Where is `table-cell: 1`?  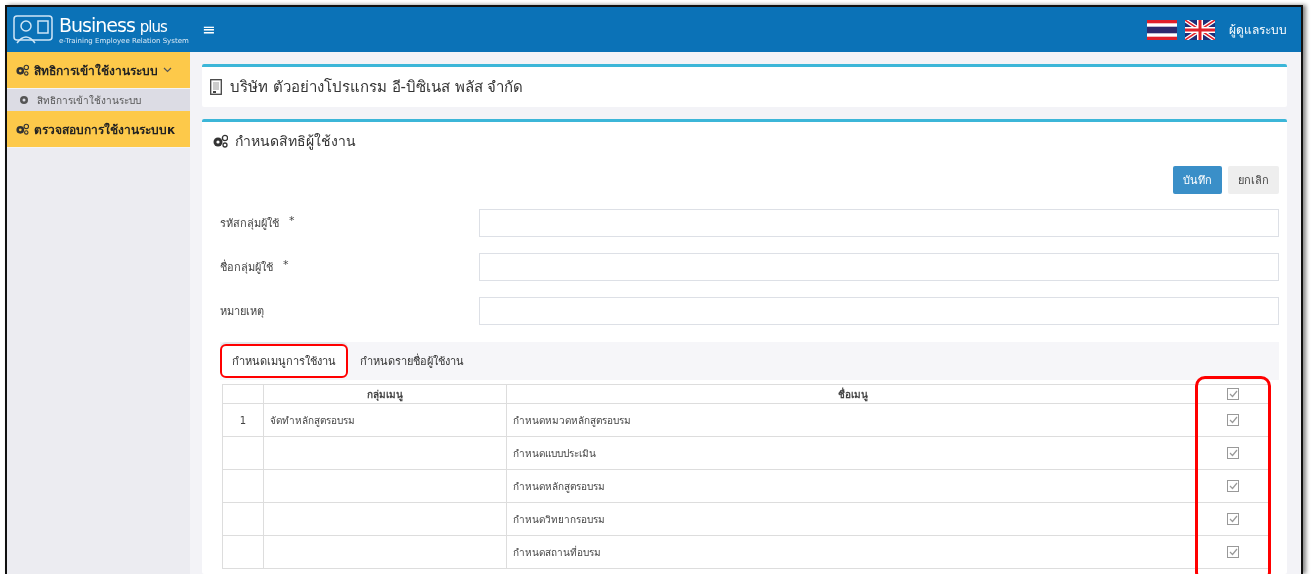
table-cell: 1 is located at coordinates (243, 420).